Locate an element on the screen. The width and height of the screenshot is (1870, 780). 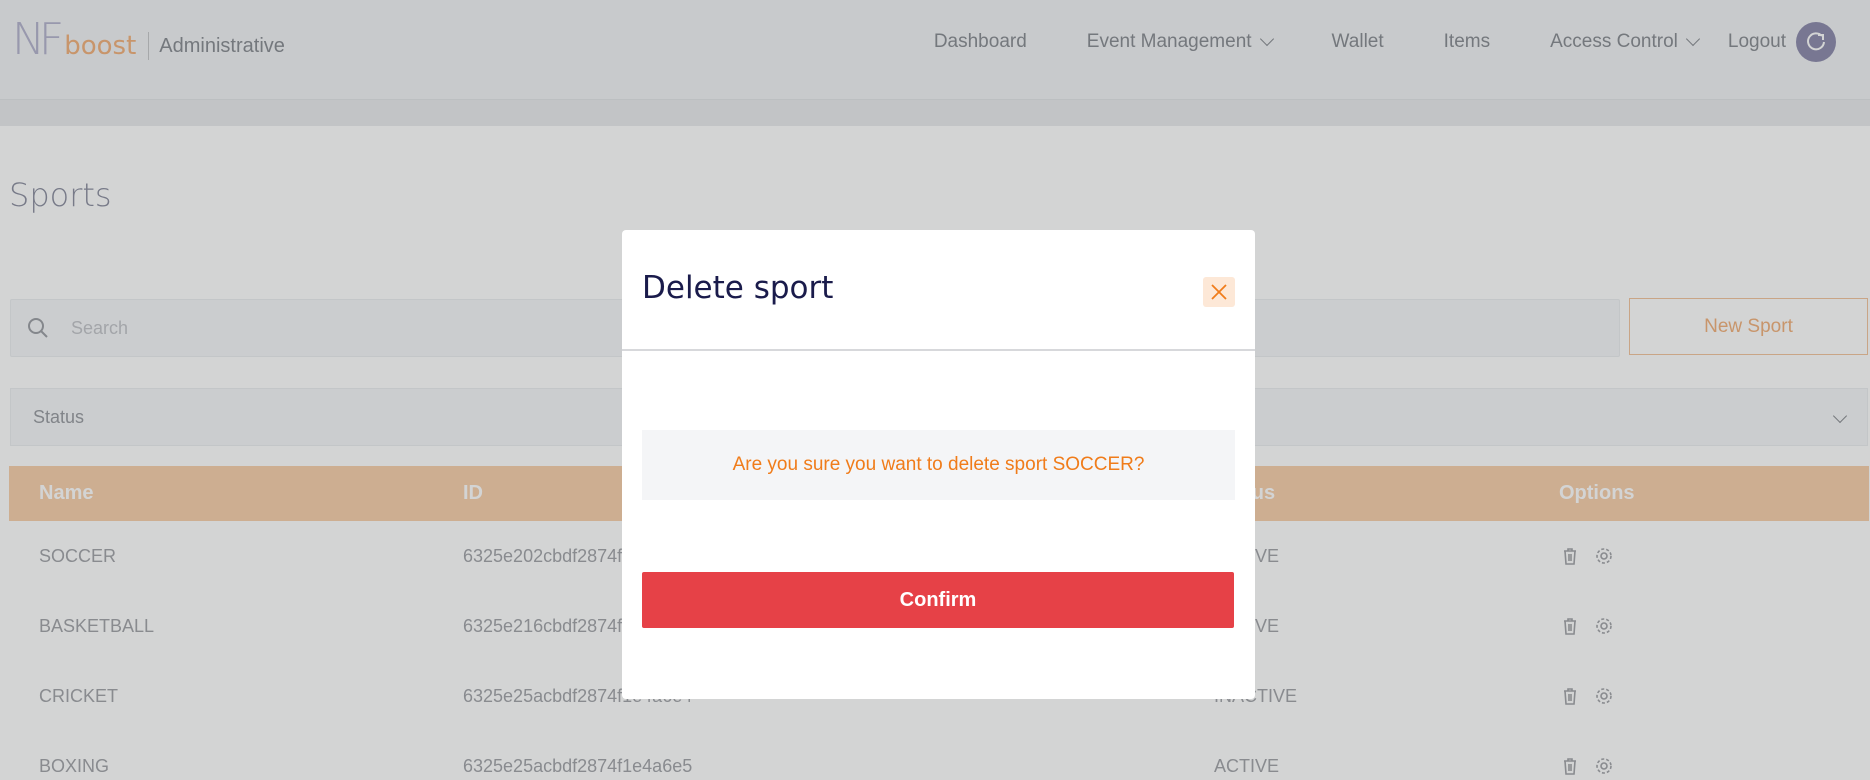
dialog-title: Delete sport is located at coordinates (738, 288).